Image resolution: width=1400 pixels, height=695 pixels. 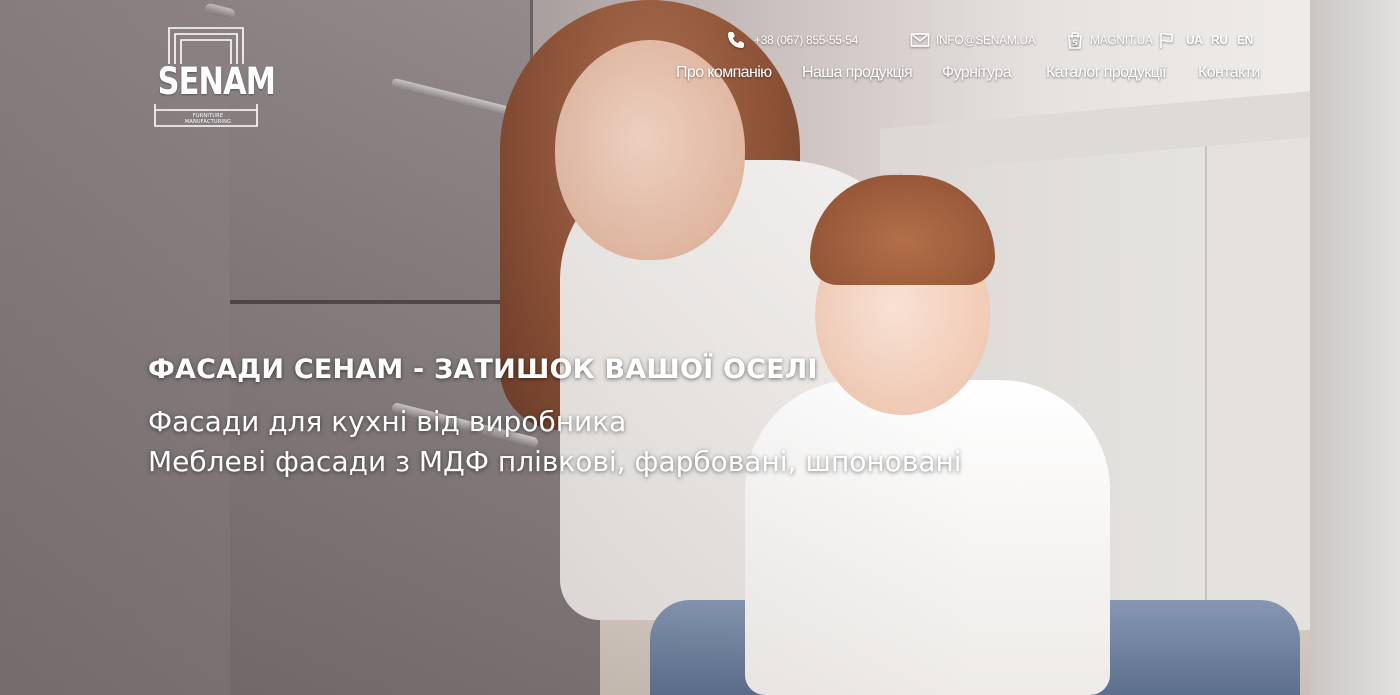 I want to click on phone-icon, so click(x=736, y=40).